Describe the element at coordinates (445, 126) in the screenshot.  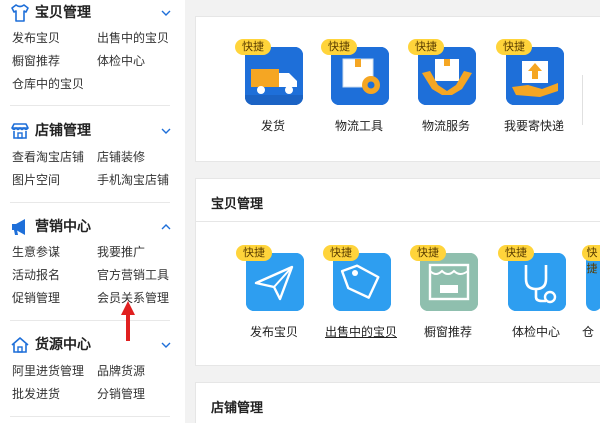
I see `tile-label: 物流服务` at that location.